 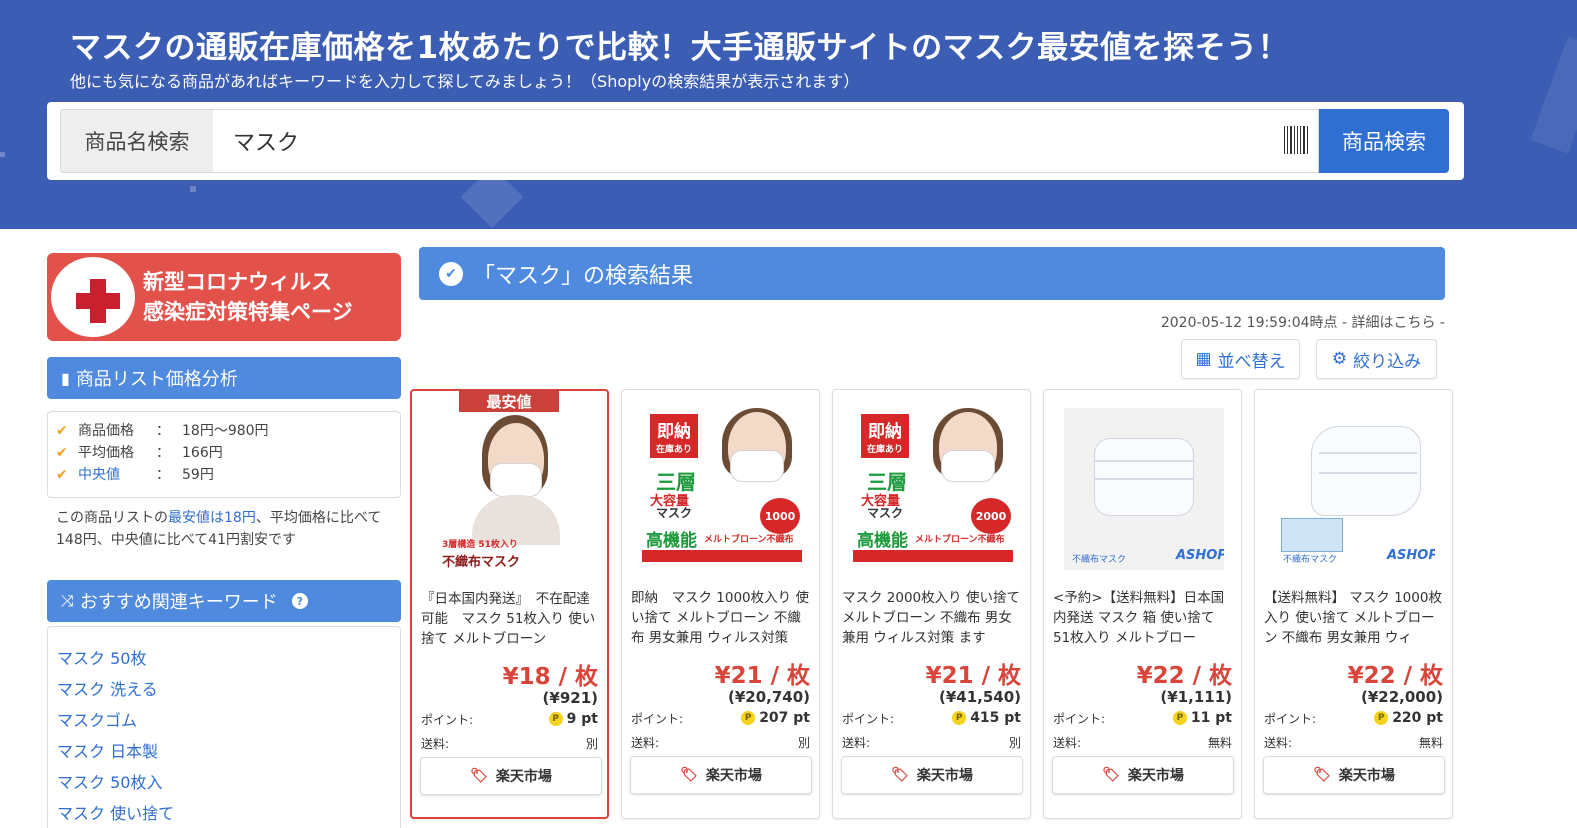 What do you see at coordinates (224, 378) in the screenshot?
I see `price-analysis-heading: ▮ 商品リスト価格分析` at bounding box center [224, 378].